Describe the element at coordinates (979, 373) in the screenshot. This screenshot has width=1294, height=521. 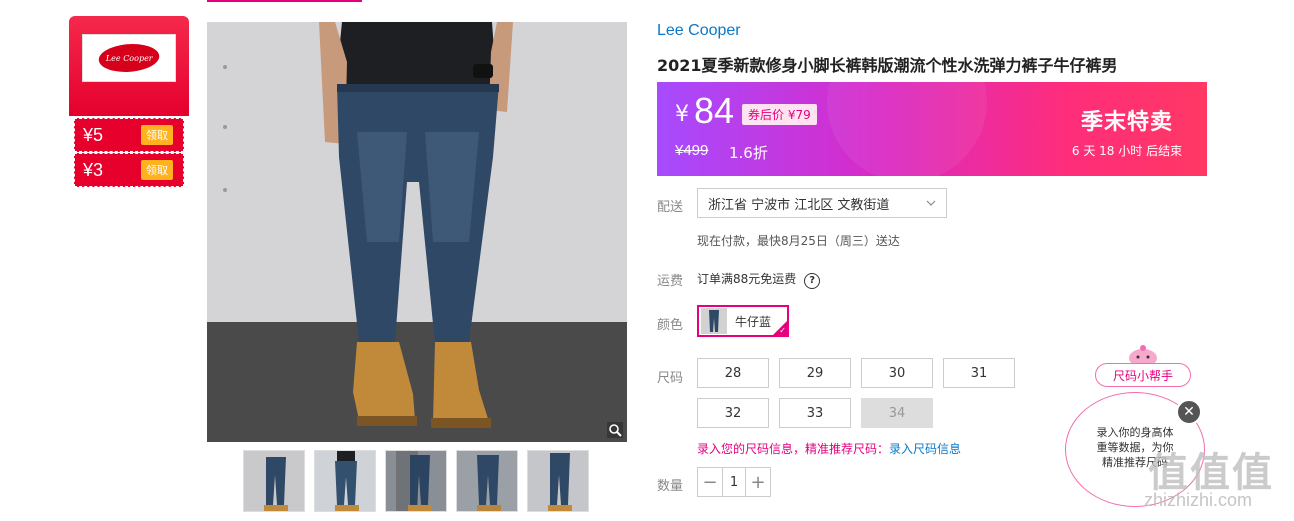
I see `size-option-31: 31` at that location.